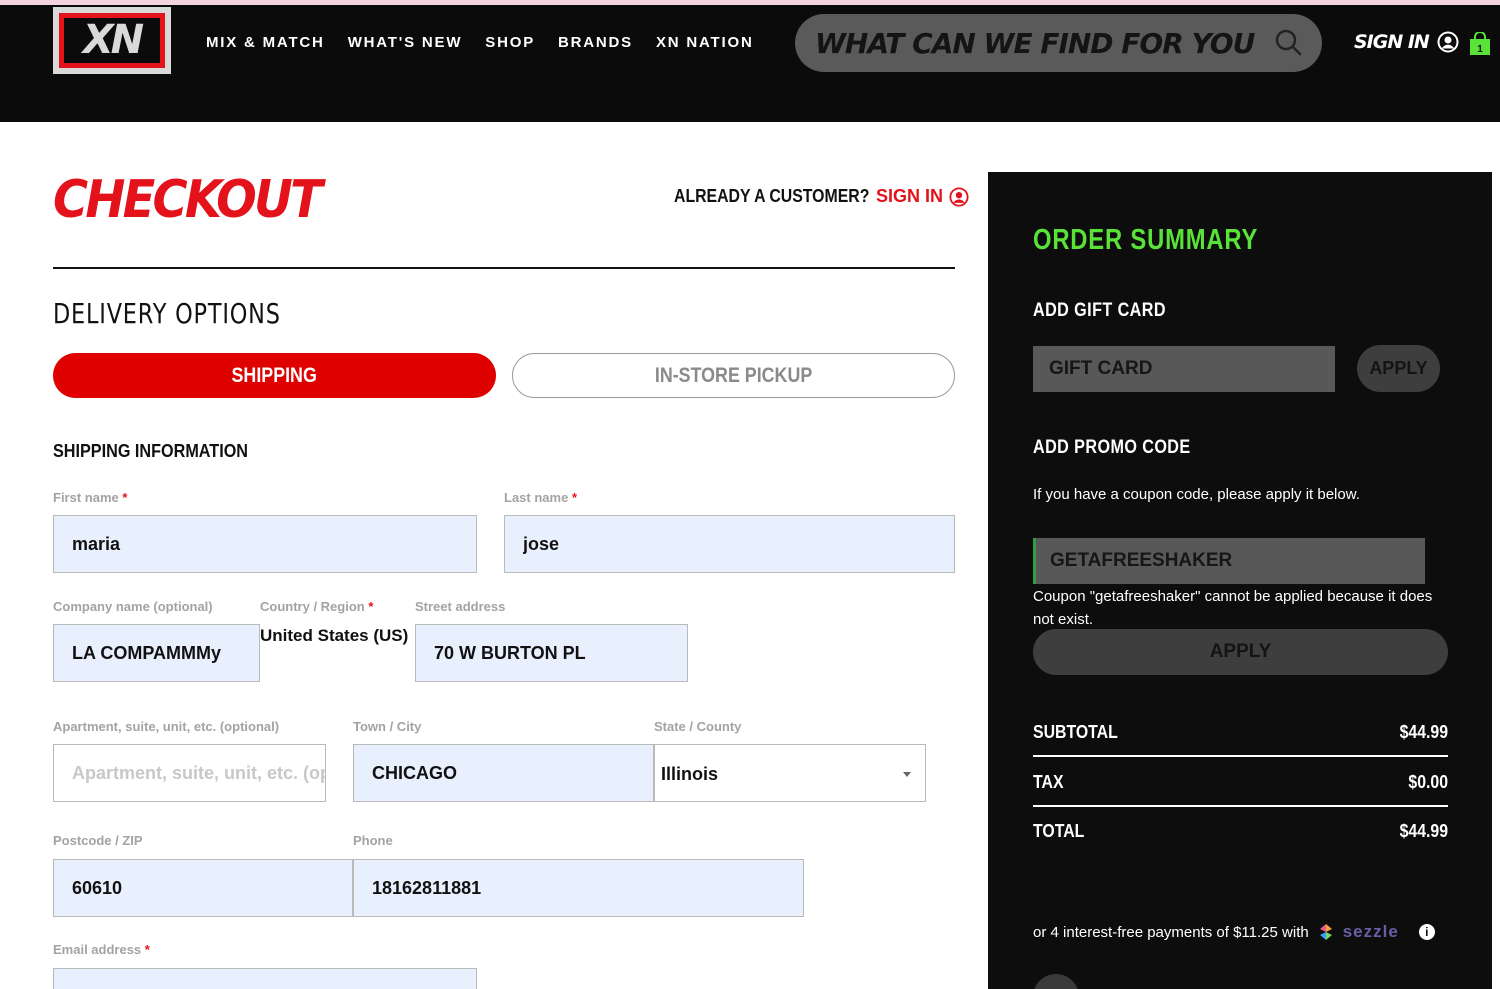  What do you see at coordinates (1240, 782) in the screenshot?
I see `tax-row: TAX $0.00` at bounding box center [1240, 782].